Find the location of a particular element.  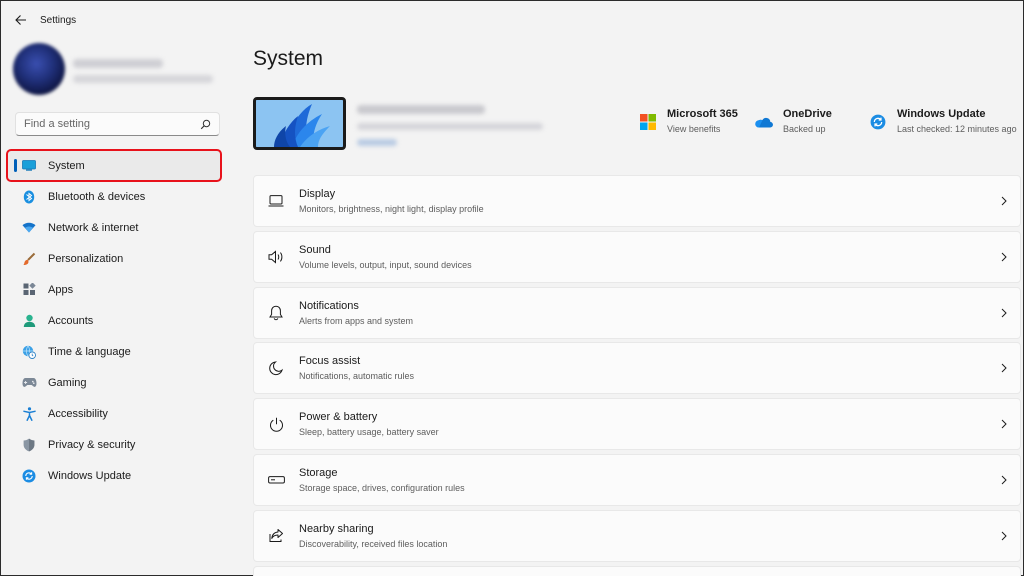

search-box is located at coordinates (117, 124).